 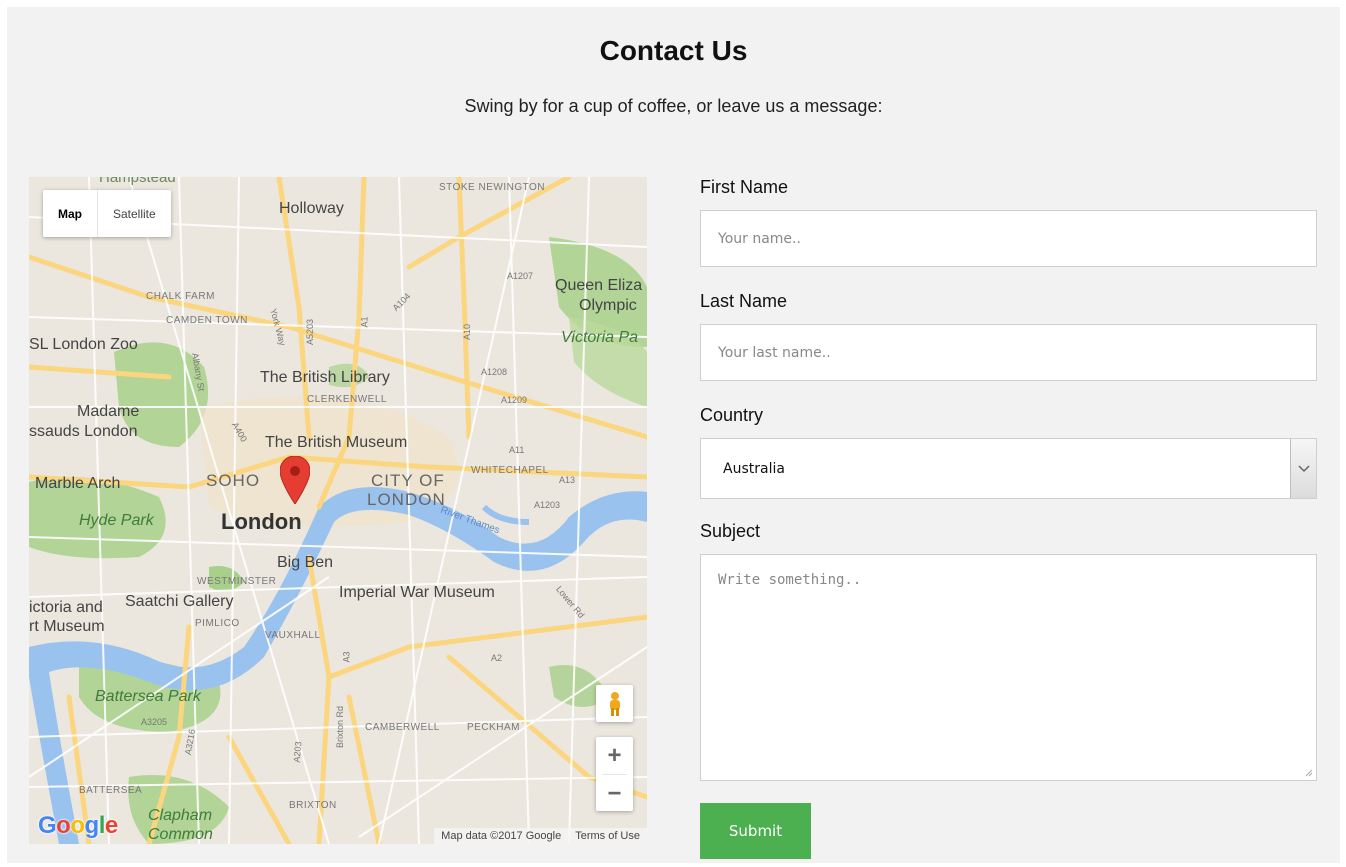 What do you see at coordinates (790, 580) in the screenshot?
I see `subject-placeholder: Write something..` at bounding box center [790, 580].